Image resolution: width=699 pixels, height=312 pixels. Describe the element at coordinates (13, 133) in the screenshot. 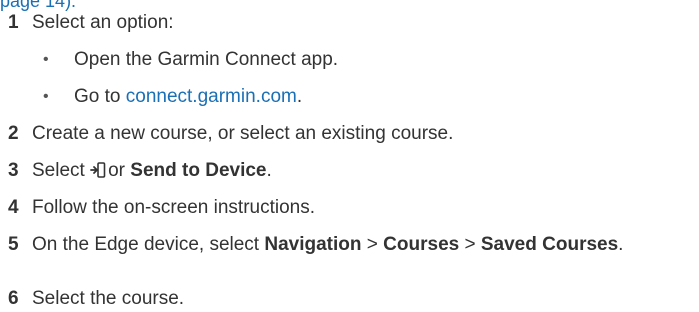

I see `step-number: 2` at that location.